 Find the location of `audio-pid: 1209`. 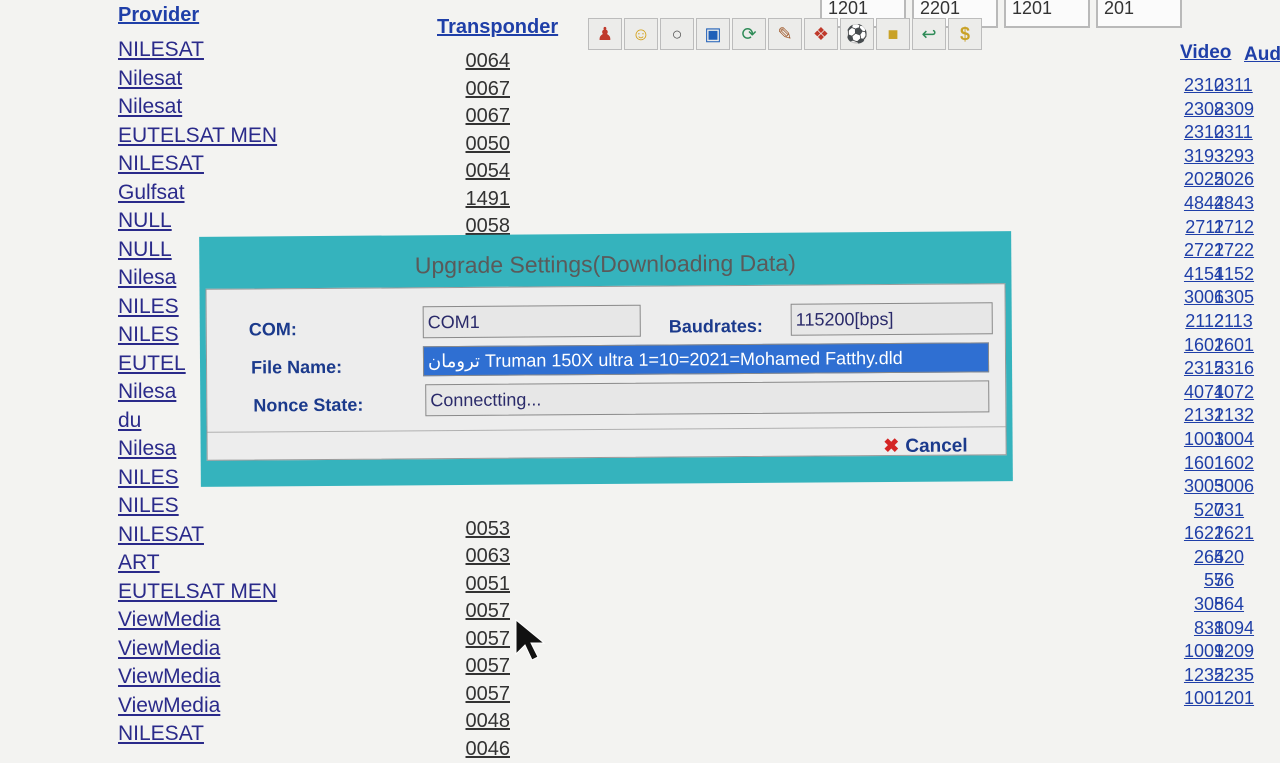

audio-pid: 1209 is located at coordinates (1247, 652).